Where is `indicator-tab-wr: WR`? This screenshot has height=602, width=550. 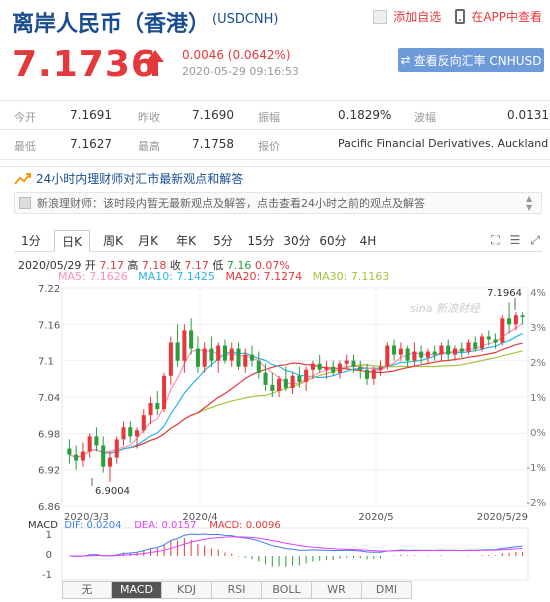
indicator-tab-wr: WR is located at coordinates (337, 590).